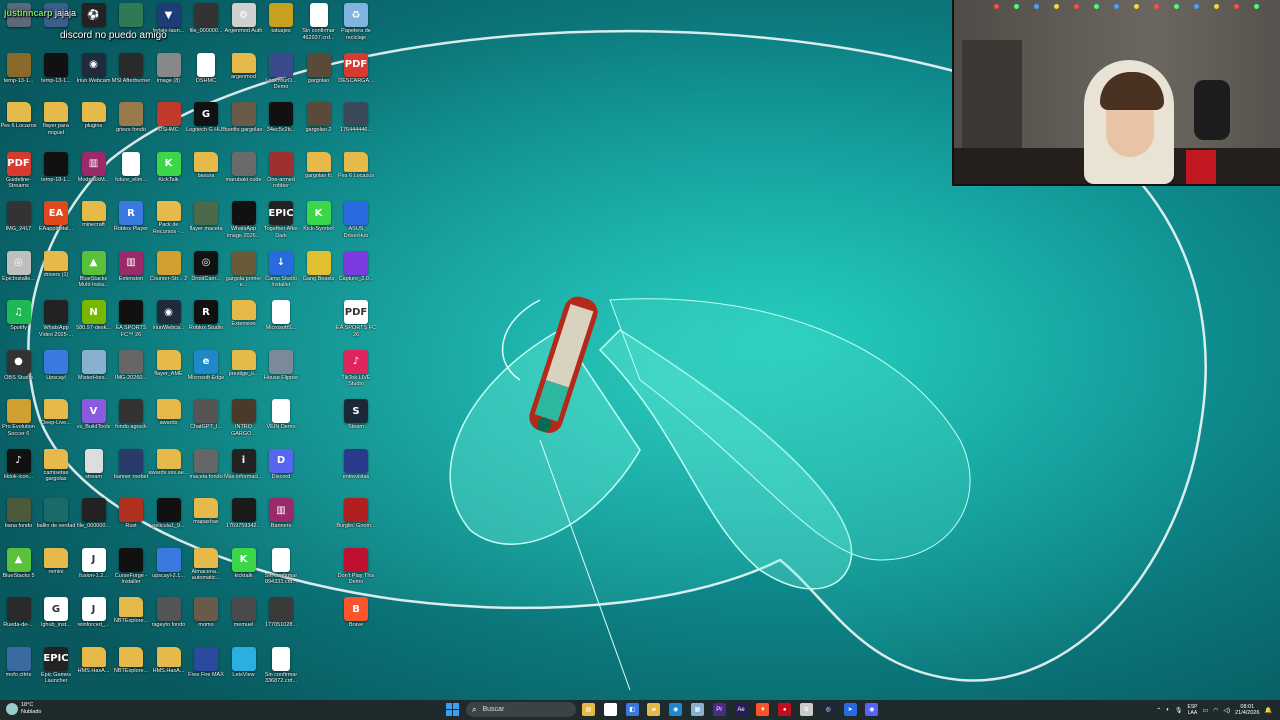 Image resolution: width=1280 pixels, height=720 pixels. Describe the element at coordinates (206, 324) in the screenshot. I see `desktop-icon: R Roblox Studio` at that location.